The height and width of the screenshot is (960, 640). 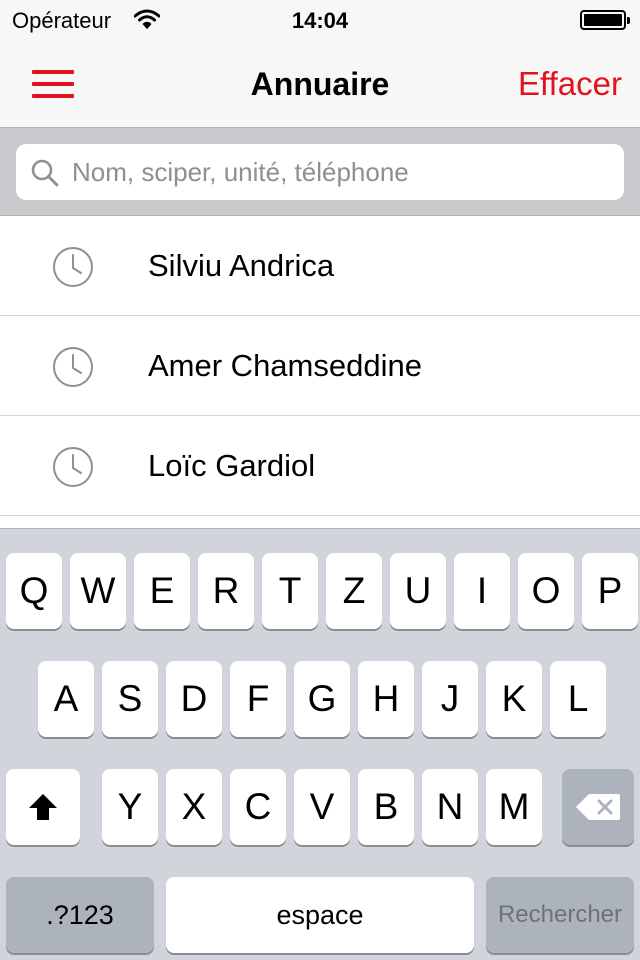 What do you see at coordinates (98, 591) in the screenshot?
I see `key-w: W` at bounding box center [98, 591].